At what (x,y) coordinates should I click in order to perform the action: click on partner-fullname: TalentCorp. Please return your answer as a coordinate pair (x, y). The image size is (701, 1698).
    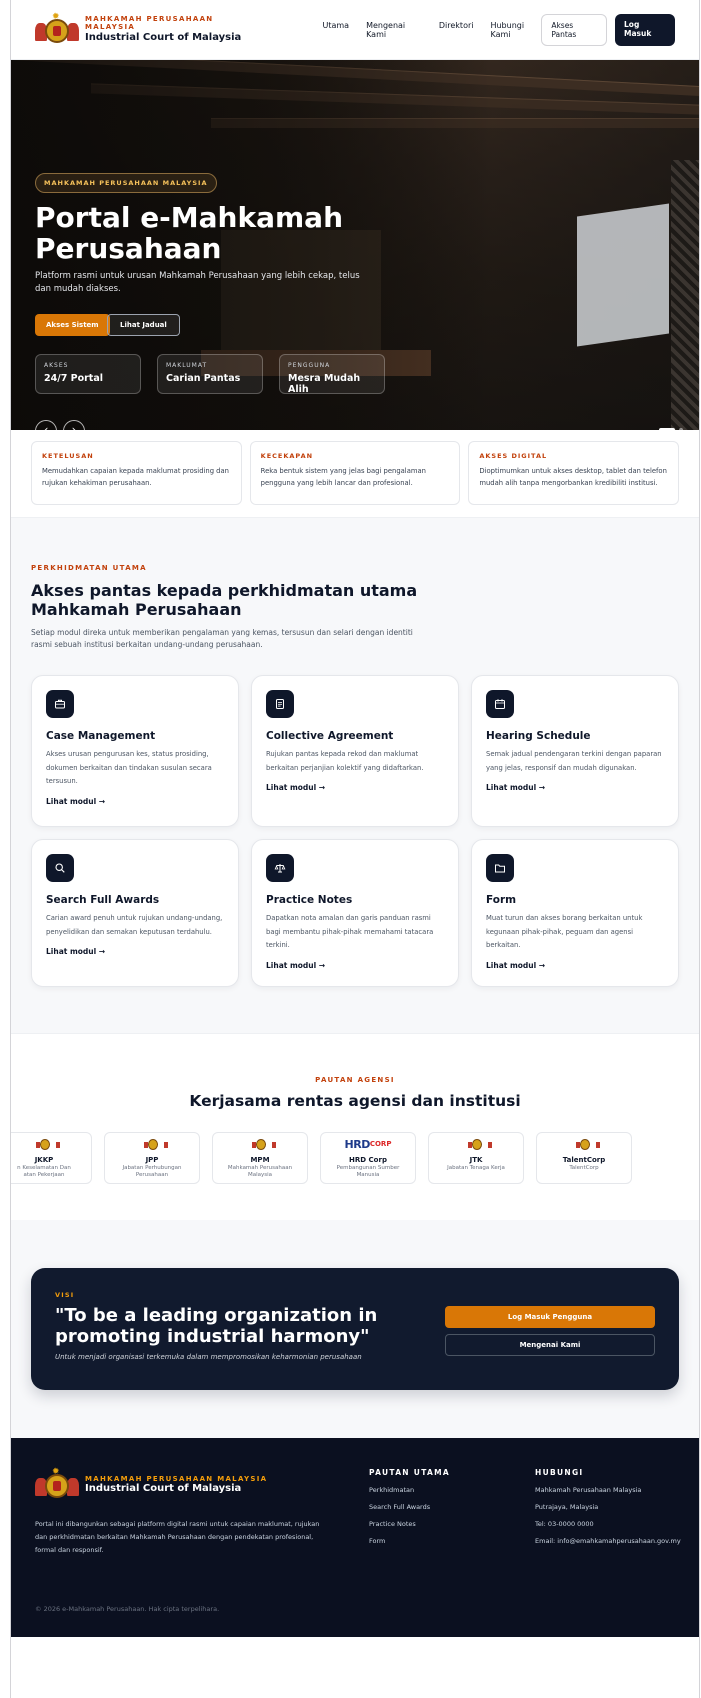
    Looking at the image, I should click on (584, 1168).